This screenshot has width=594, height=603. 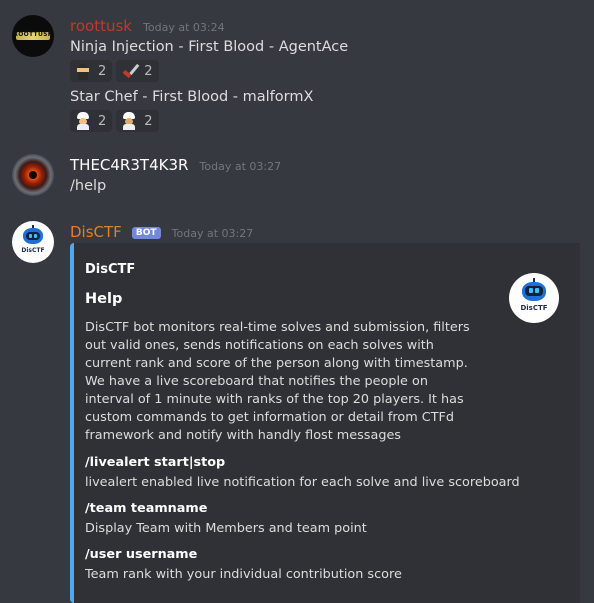 I want to click on avatar-disctf: DisCTF, so click(x=33, y=242).